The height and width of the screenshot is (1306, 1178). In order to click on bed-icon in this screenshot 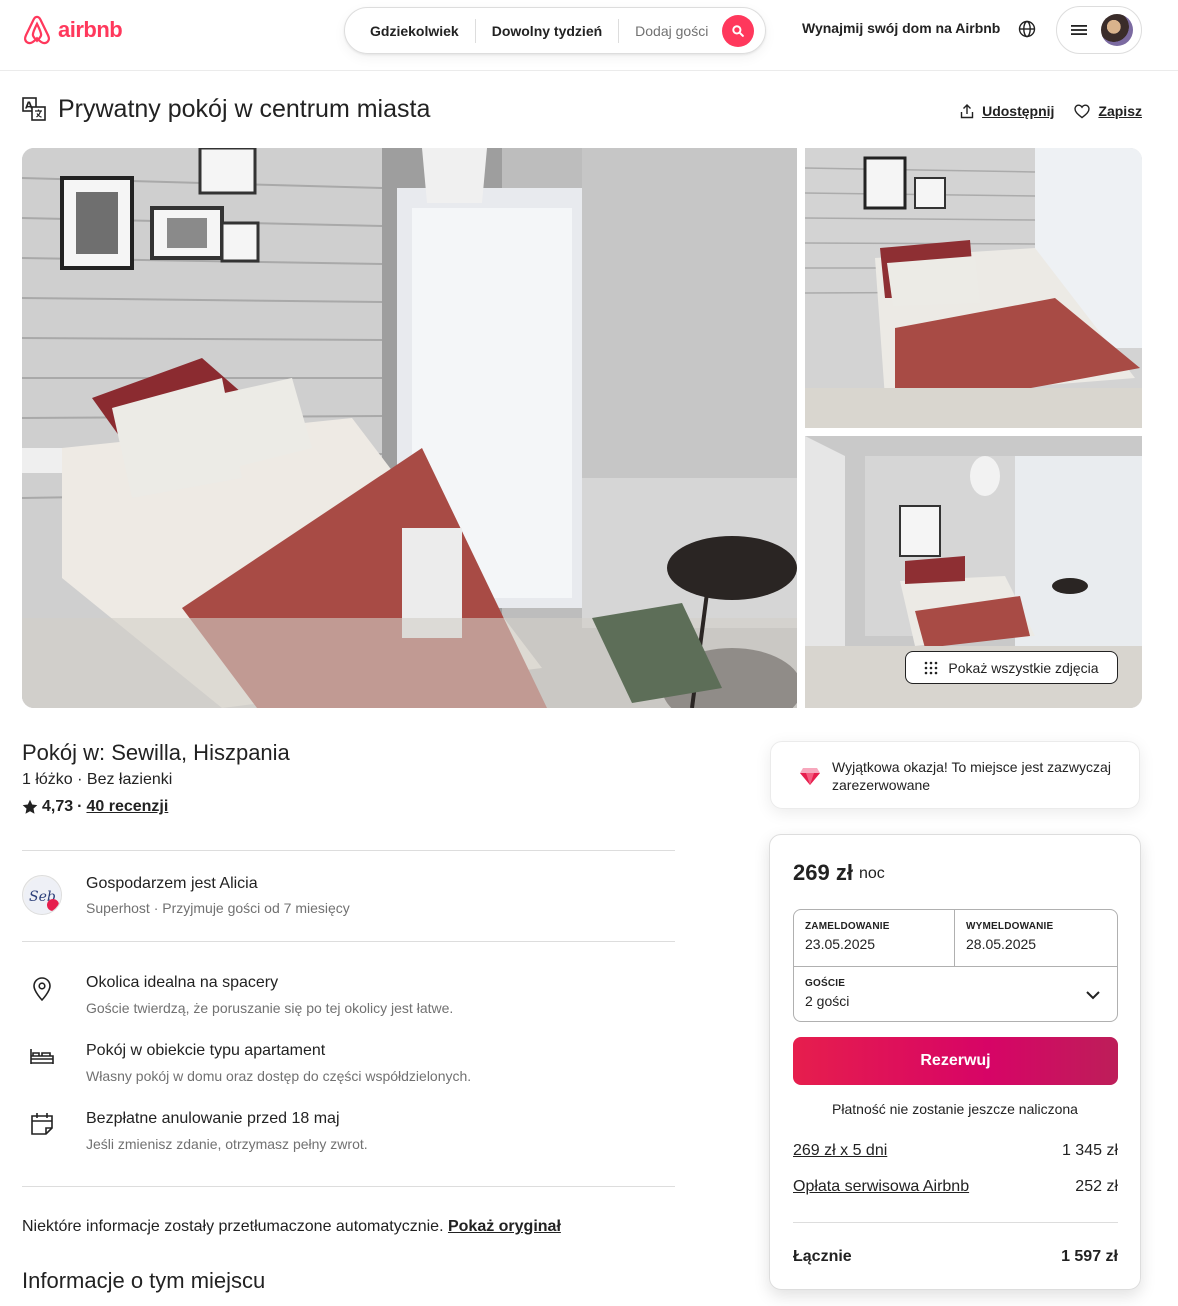, I will do `click(42, 1056)`.